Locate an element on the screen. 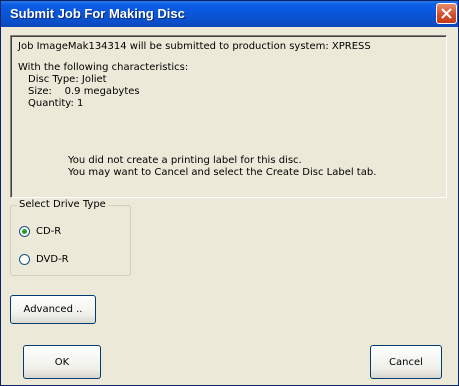 Image resolution: width=459 pixels, height=386 pixels. radio-dvd-r: DVD-R is located at coordinates (44, 259).